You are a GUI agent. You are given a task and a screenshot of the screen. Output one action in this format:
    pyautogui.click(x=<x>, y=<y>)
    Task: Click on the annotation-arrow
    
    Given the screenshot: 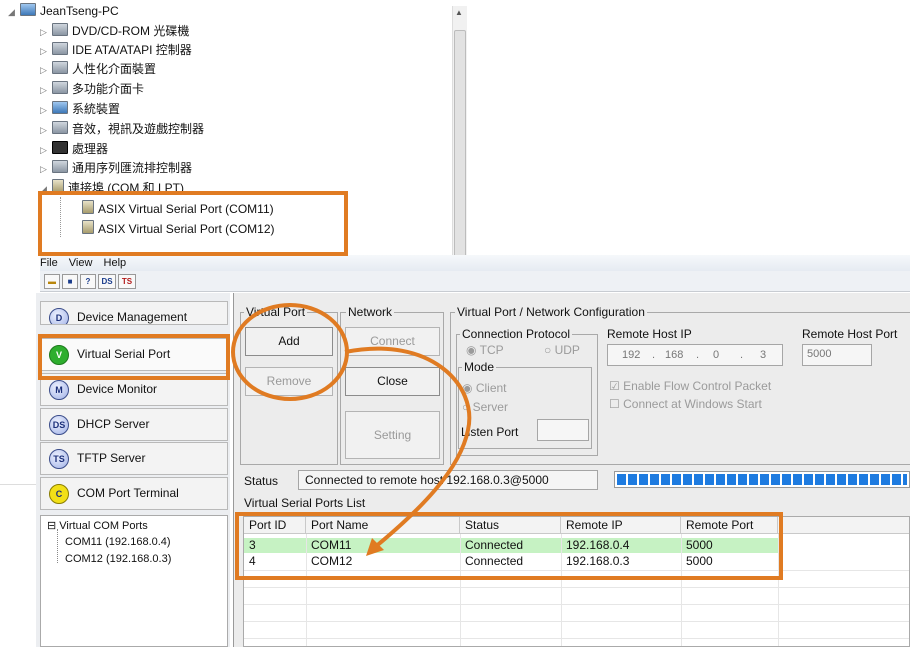 What is the action you would take?
    pyautogui.click(x=408, y=448)
    